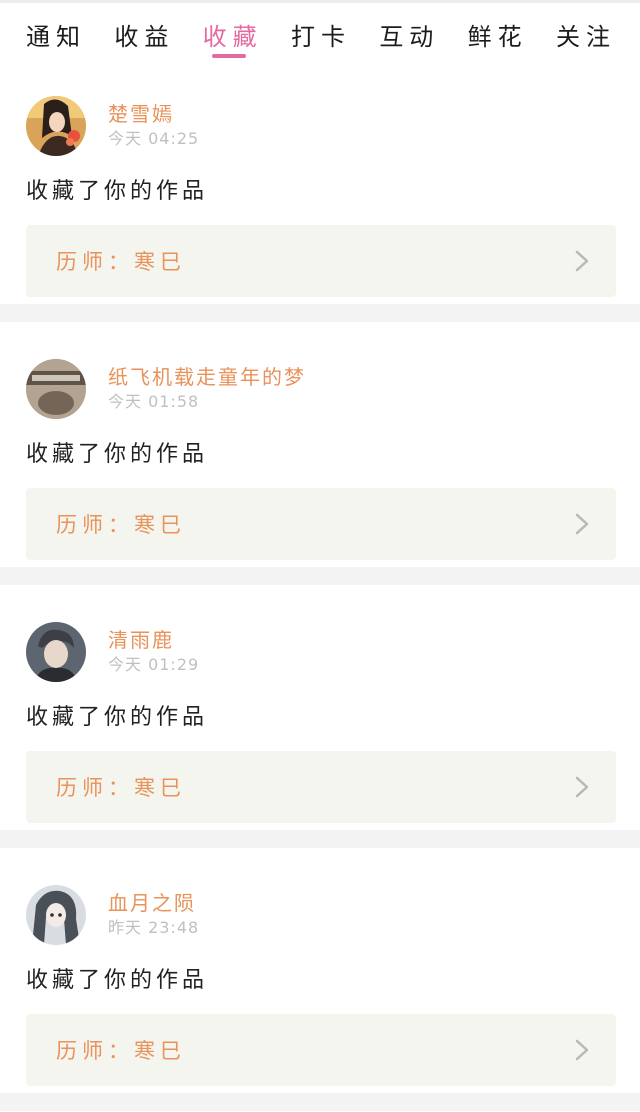  Describe the element at coordinates (207, 377) in the screenshot. I see `username: 纸飞机载走童年的梦` at that location.